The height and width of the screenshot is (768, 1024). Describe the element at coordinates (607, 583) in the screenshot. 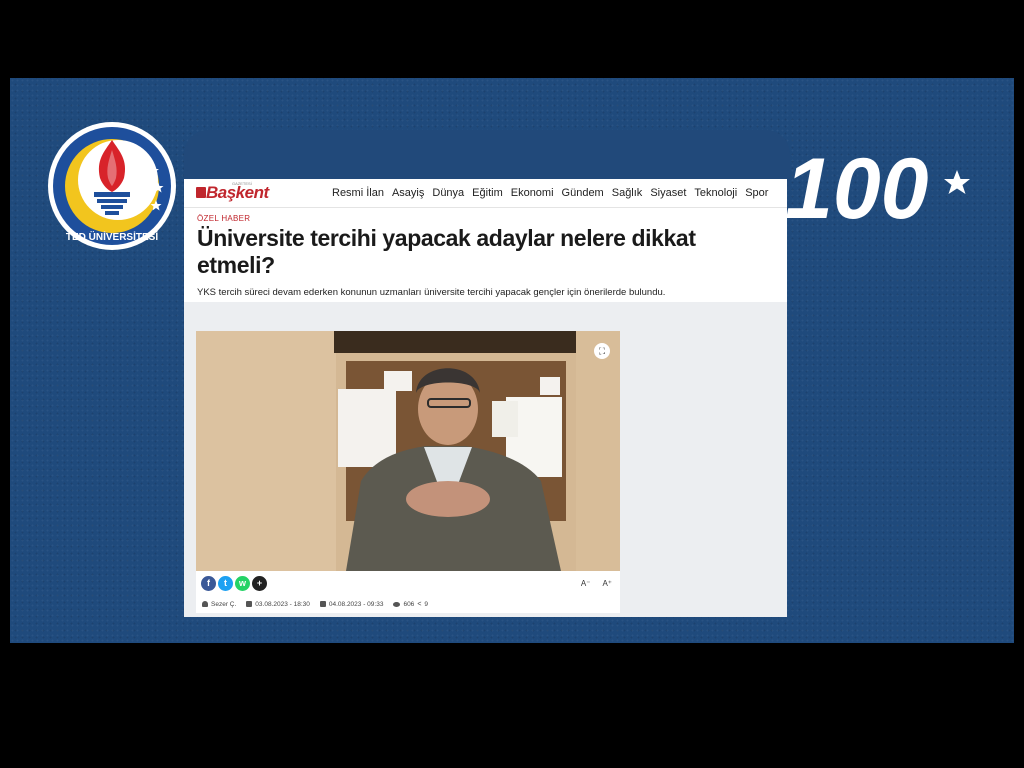

I see `font-increase-button: A⁺` at that location.